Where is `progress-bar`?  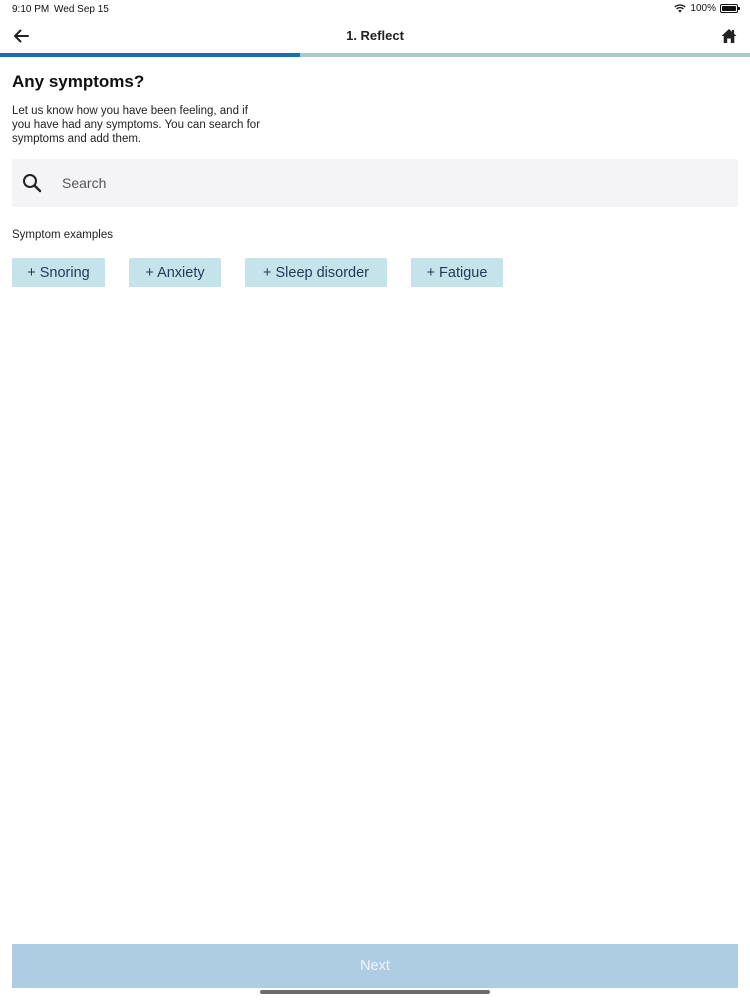
progress-bar is located at coordinates (375, 55).